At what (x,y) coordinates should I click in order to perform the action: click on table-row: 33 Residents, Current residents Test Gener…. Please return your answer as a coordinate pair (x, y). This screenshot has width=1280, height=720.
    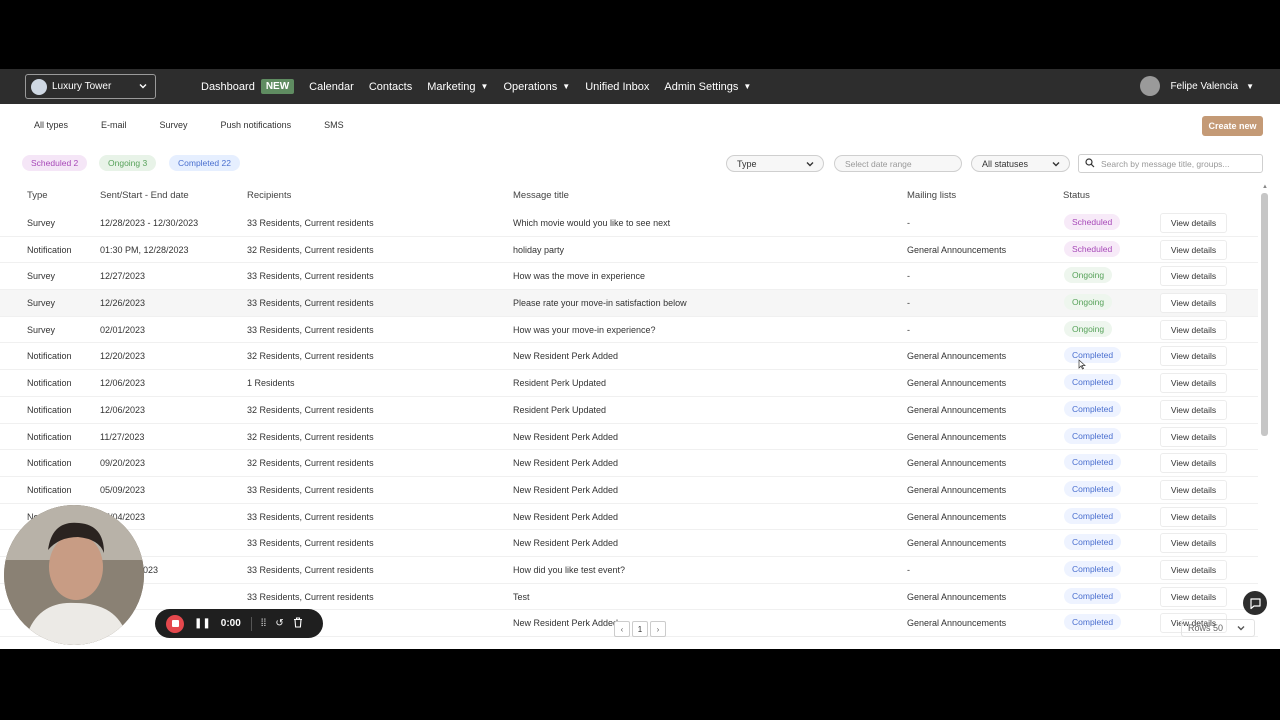
    Looking at the image, I should click on (629, 597).